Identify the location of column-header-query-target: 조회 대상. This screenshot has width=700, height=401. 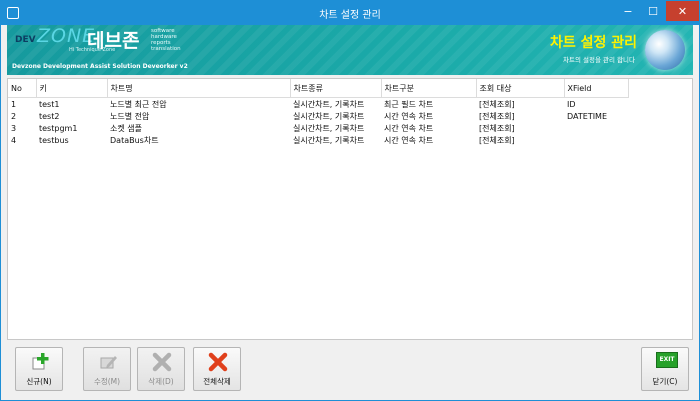
(520, 88).